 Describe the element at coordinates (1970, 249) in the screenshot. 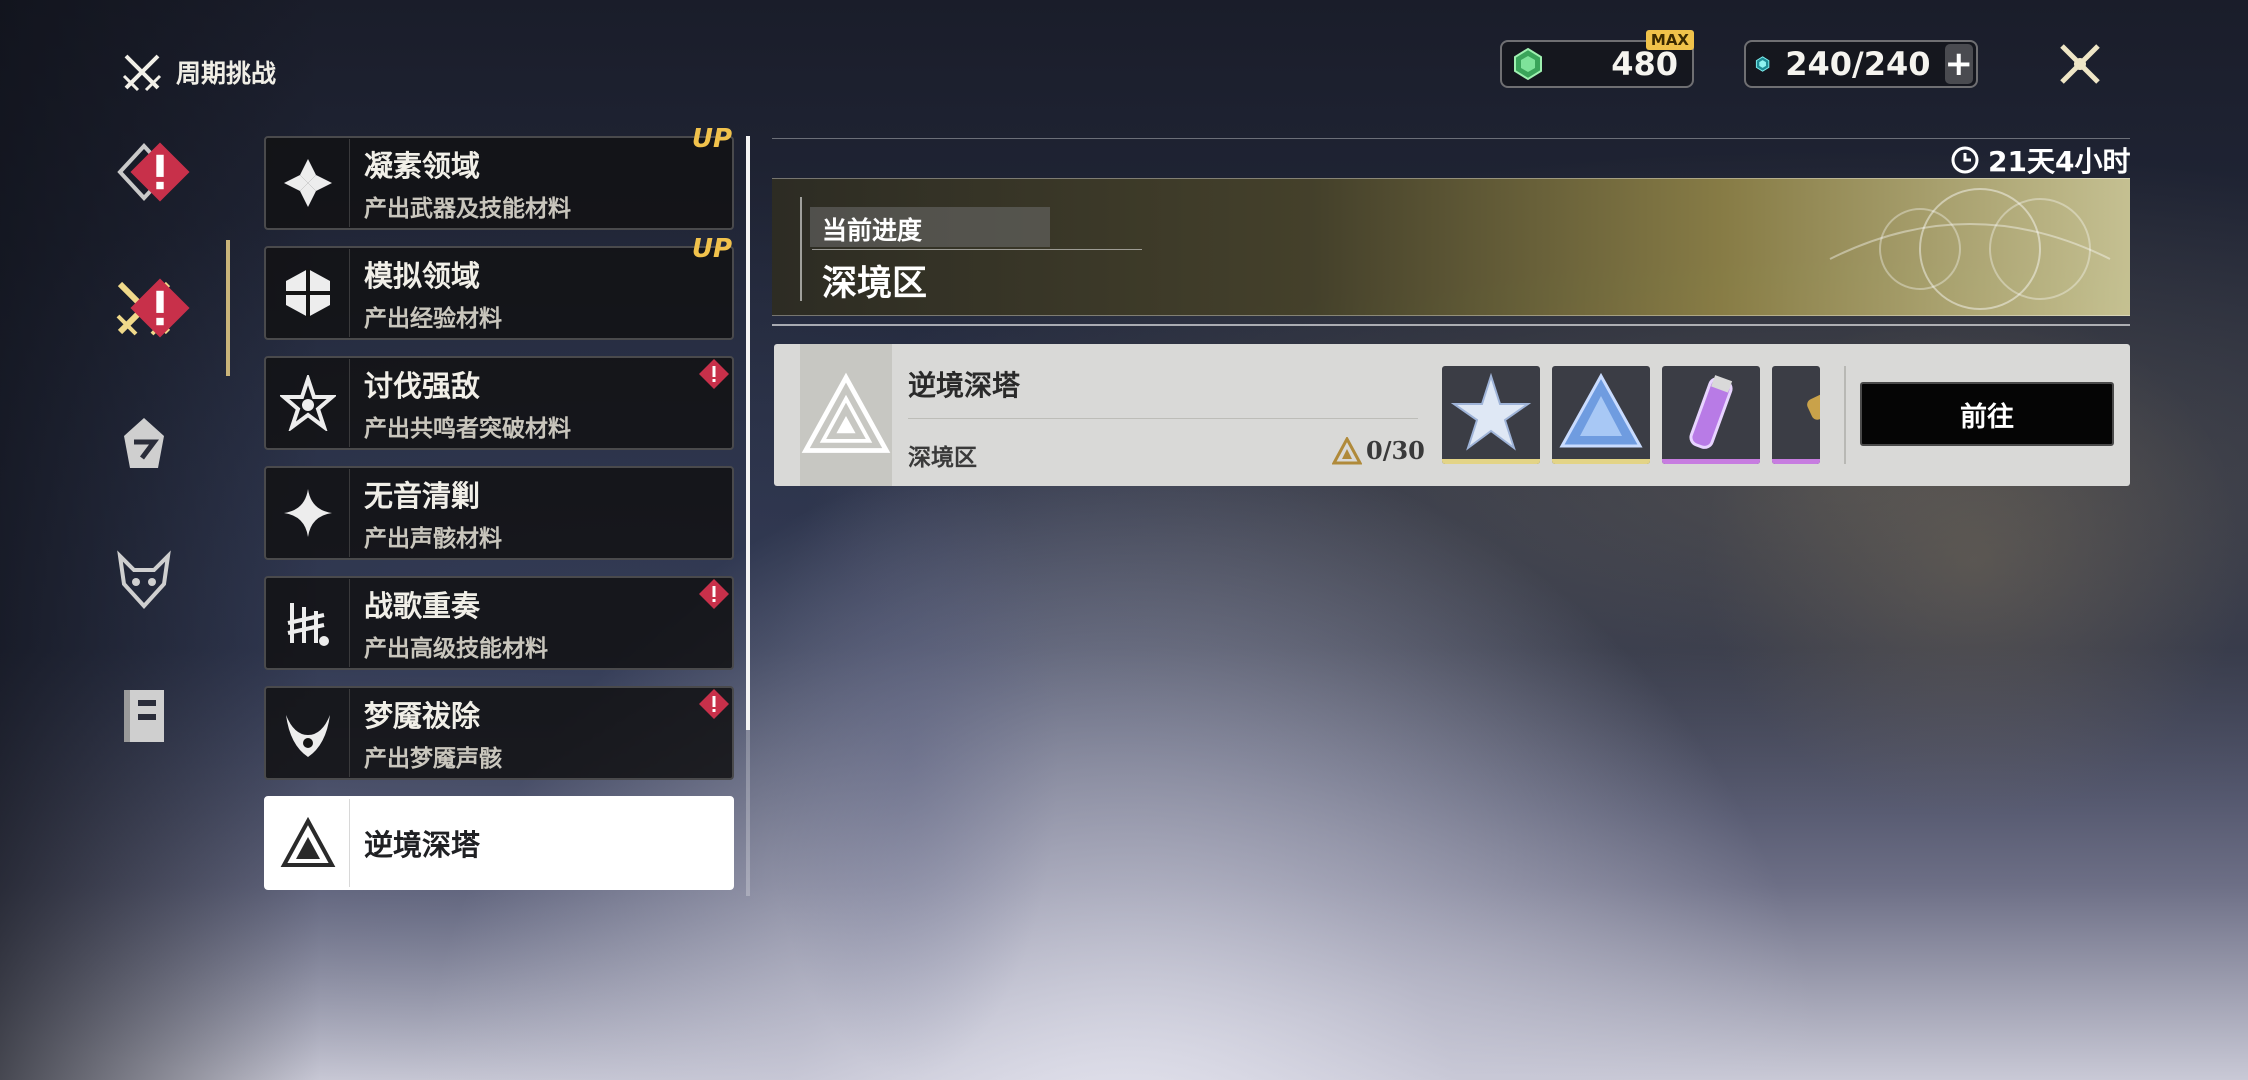

I see `banner-ornament` at that location.